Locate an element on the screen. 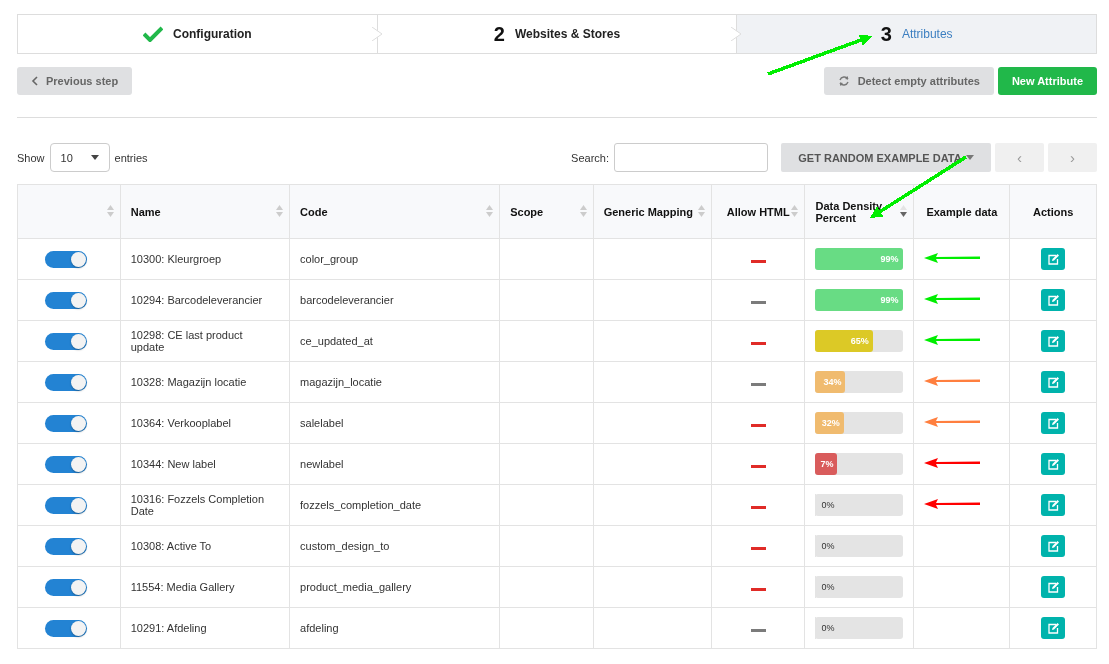 The image size is (1109, 664). previous-step-button: Previous step is located at coordinates (75, 81).